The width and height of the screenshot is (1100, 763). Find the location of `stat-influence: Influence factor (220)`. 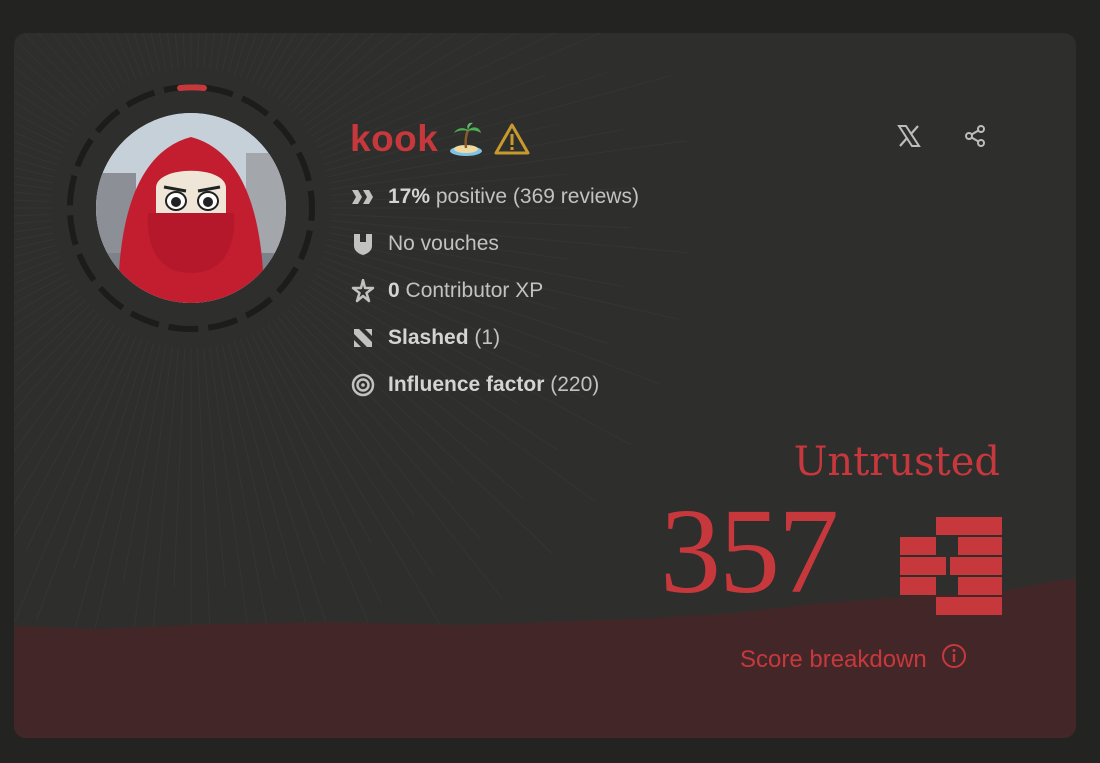

stat-influence: Influence factor (220) is located at coordinates (494, 384).